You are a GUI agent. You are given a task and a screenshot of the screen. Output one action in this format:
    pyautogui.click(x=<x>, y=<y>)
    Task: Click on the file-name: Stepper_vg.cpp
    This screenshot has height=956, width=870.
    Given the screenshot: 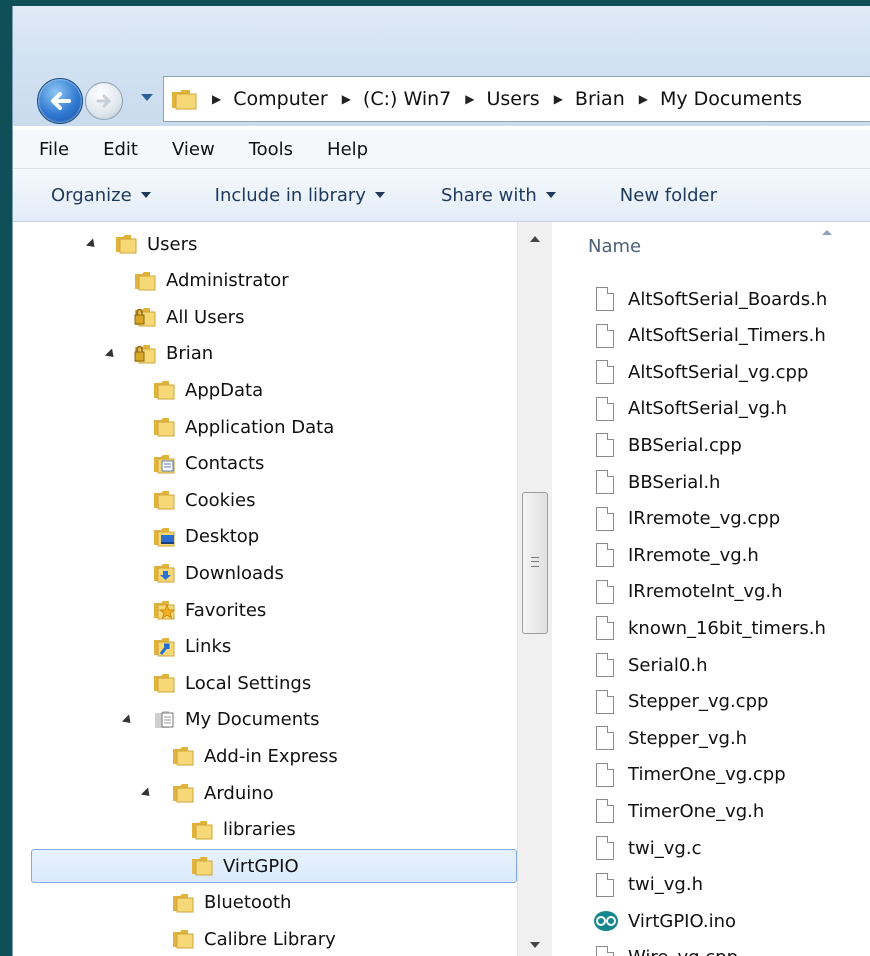 What is the action you would take?
    pyautogui.click(x=698, y=702)
    